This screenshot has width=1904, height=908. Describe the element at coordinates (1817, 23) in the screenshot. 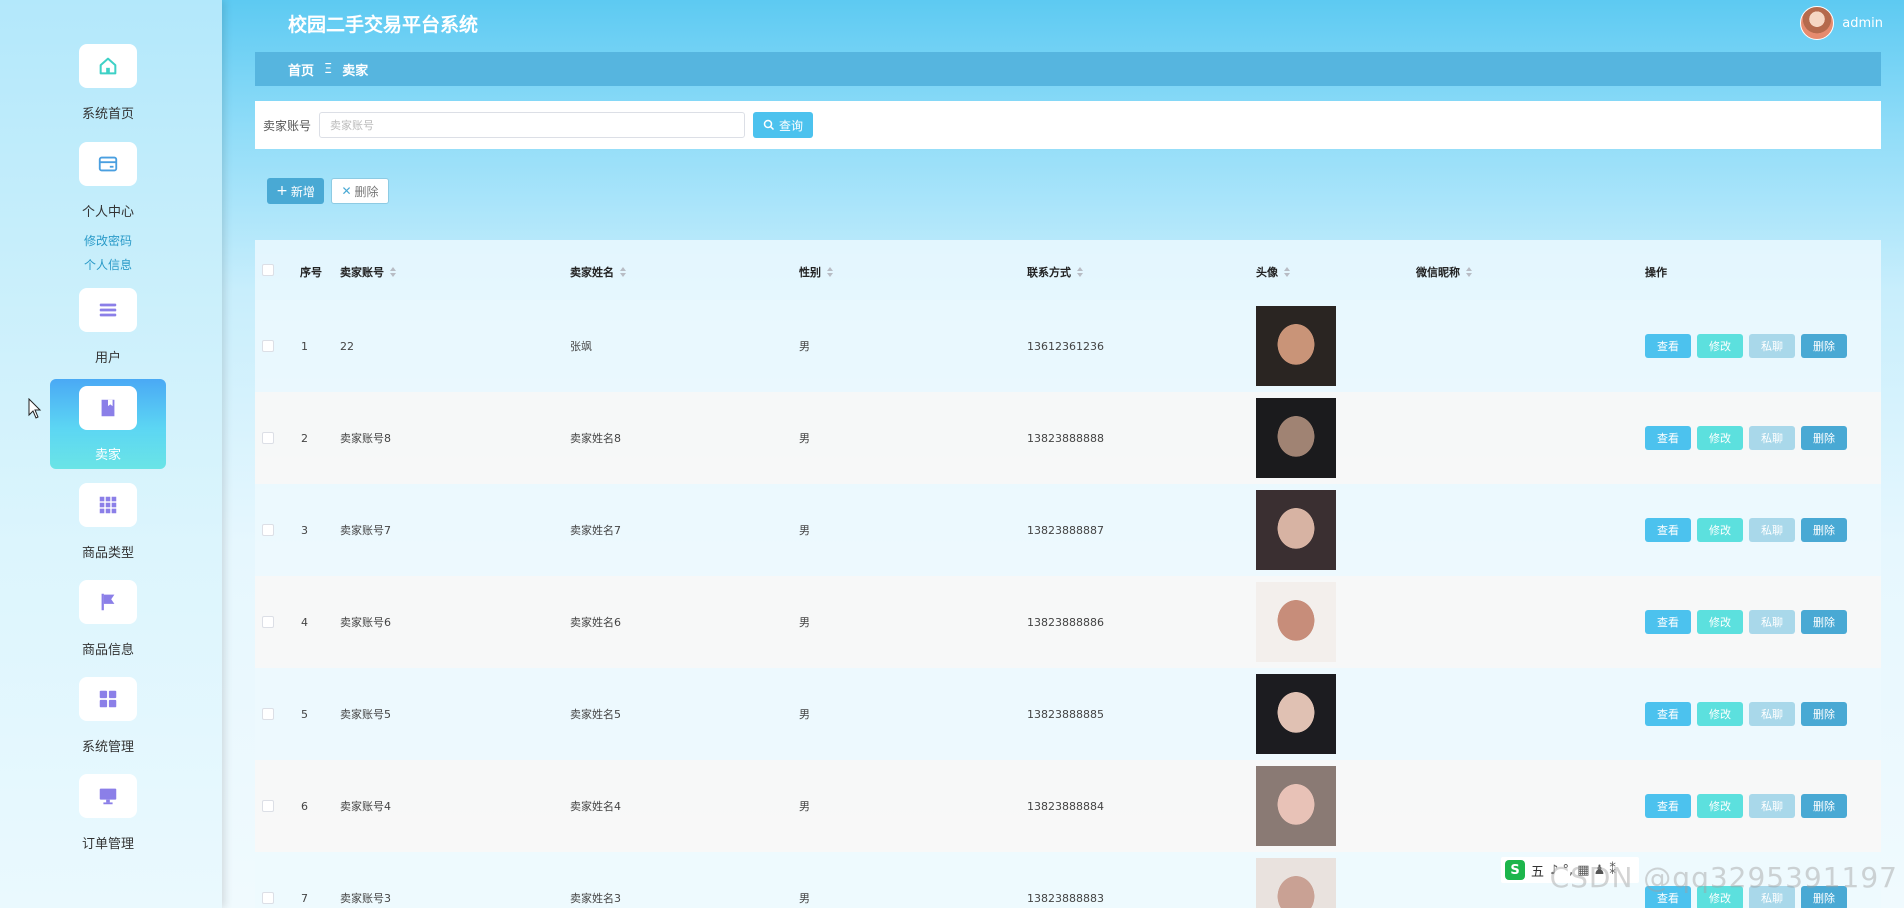

I see `user-avatar` at that location.